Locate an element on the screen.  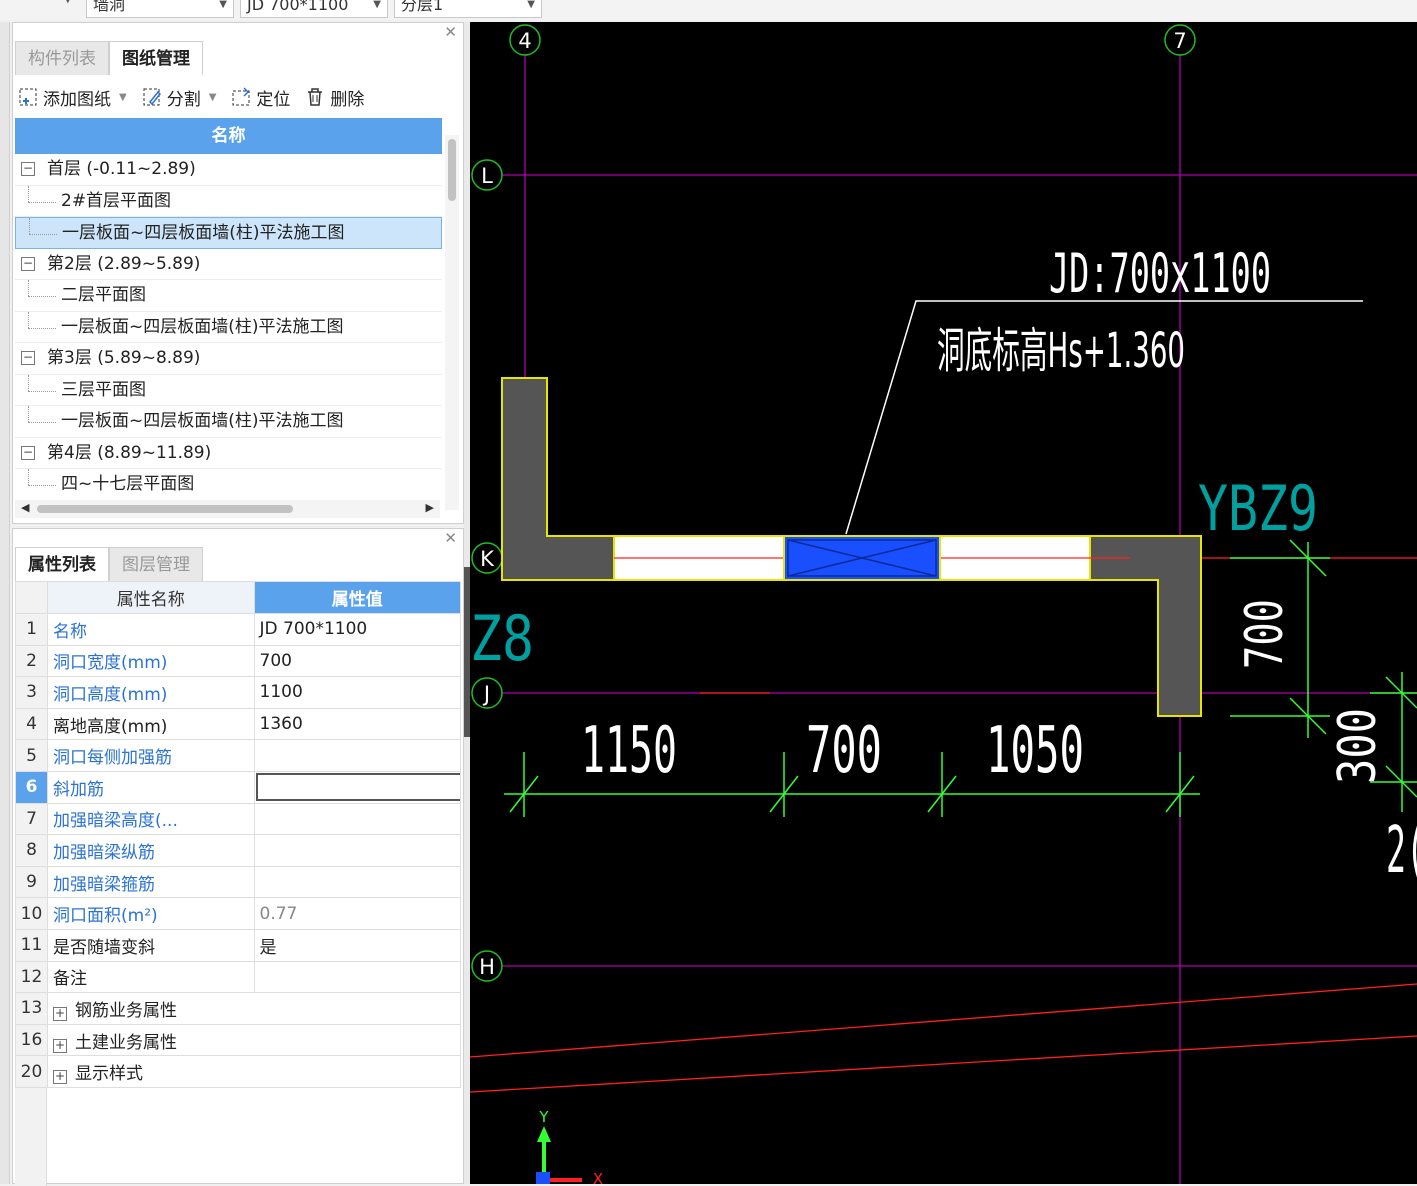
vertical-scrollbar is located at coordinates (452, 322).